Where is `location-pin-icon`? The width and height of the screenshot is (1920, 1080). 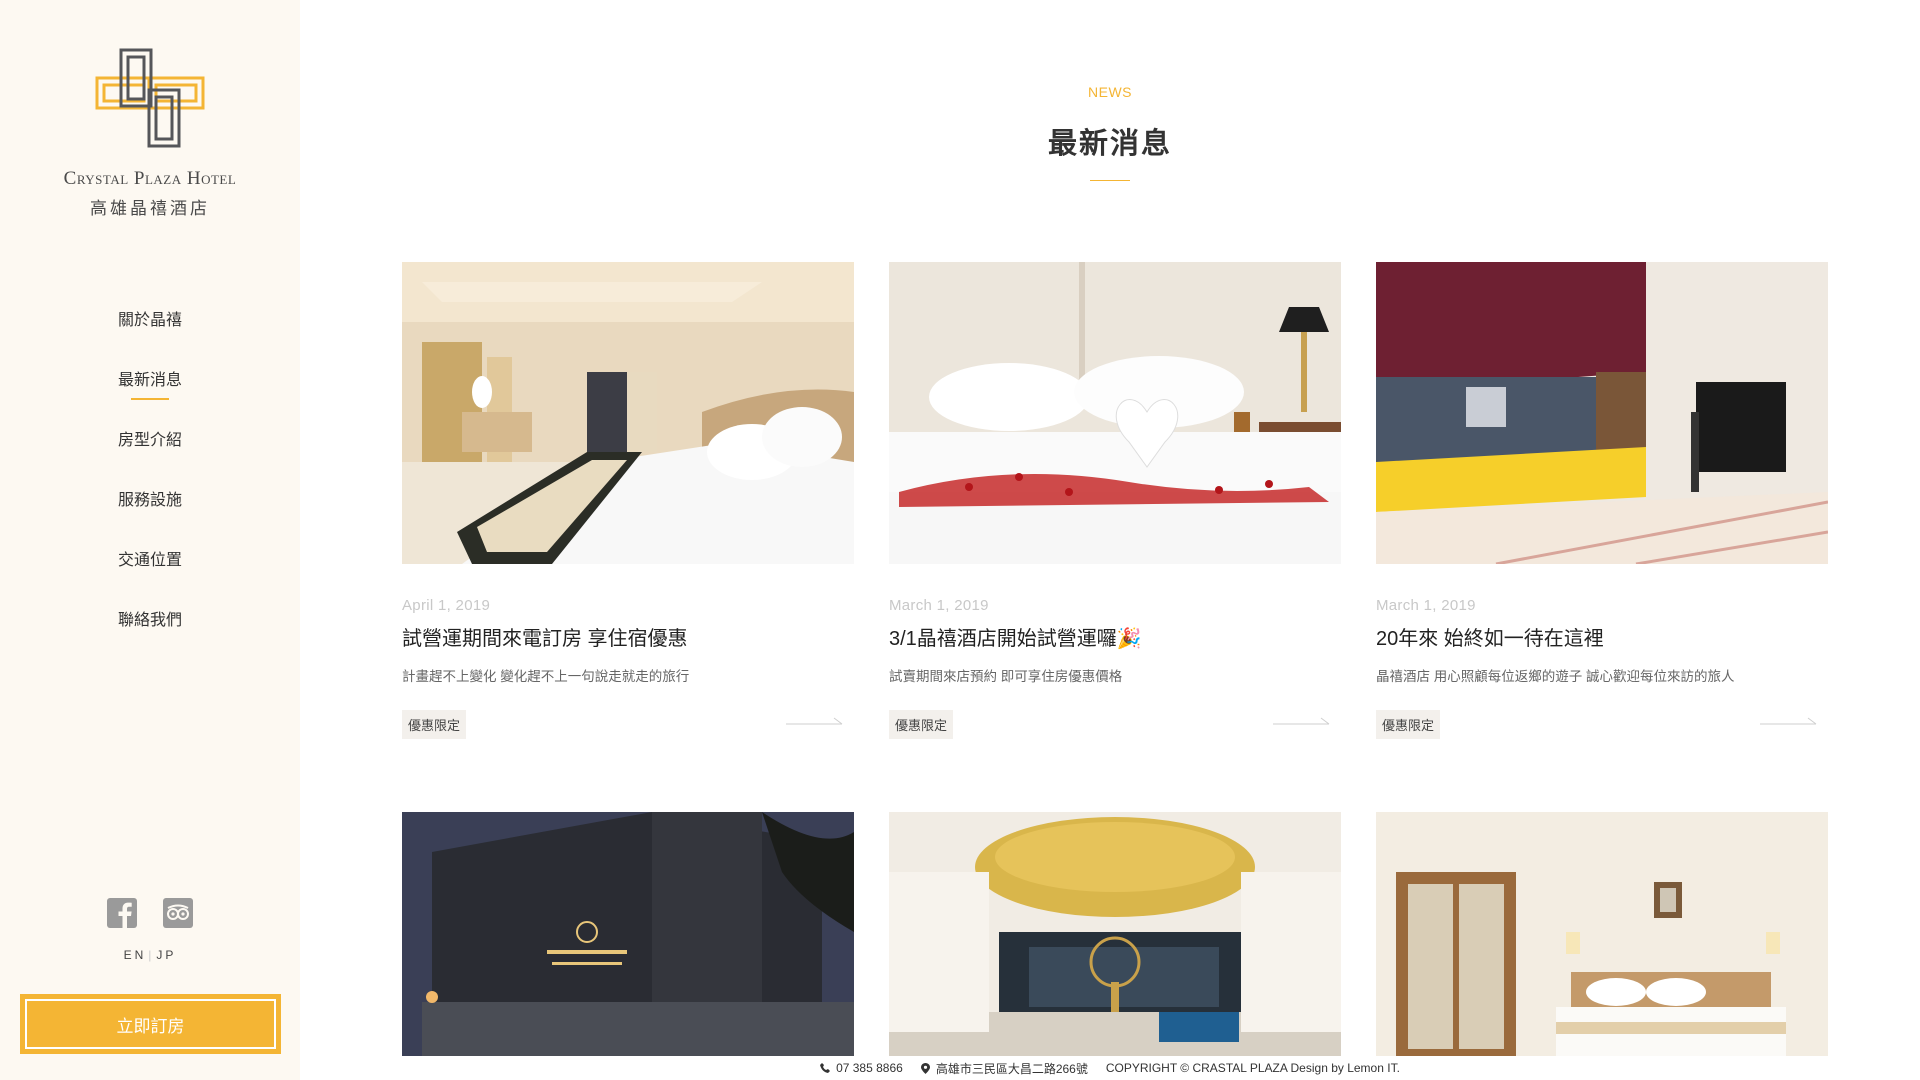
location-pin-icon is located at coordinates (925, 1068).